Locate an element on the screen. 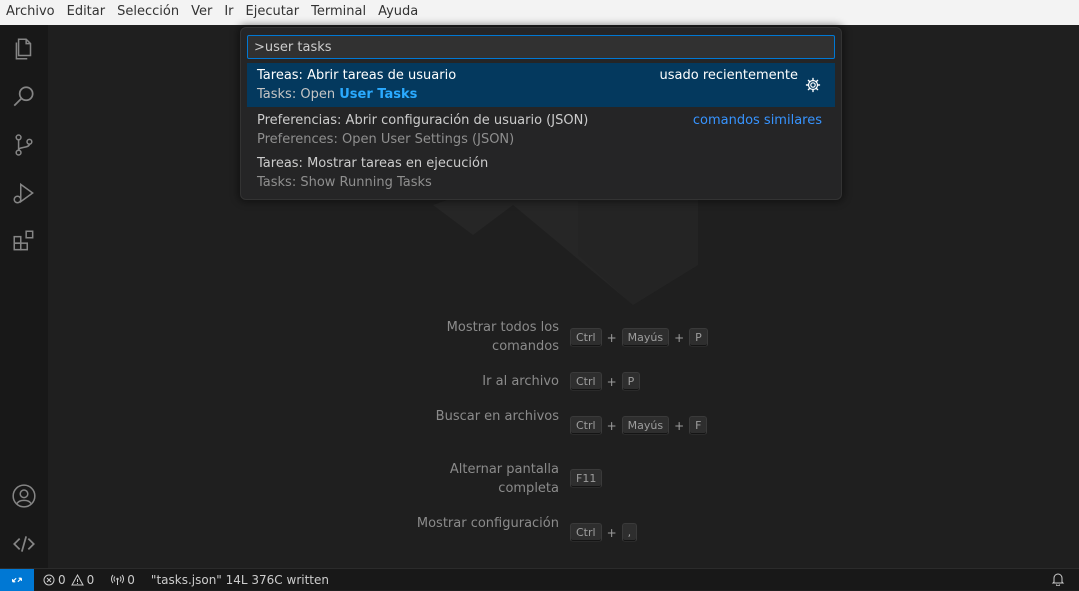  menu-ayuda: Ayuda is located at coordinates (398, 12).